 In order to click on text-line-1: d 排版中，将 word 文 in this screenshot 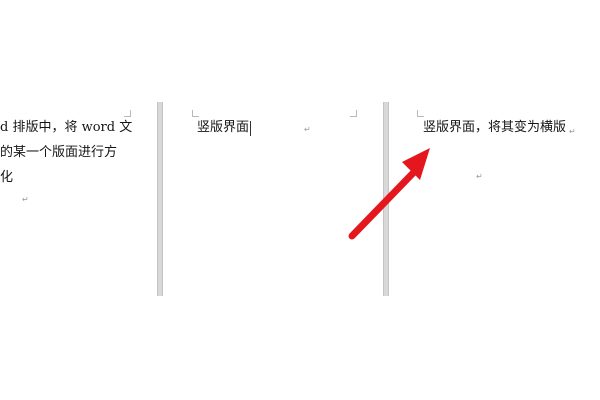, I will do `click(66, 127)`.